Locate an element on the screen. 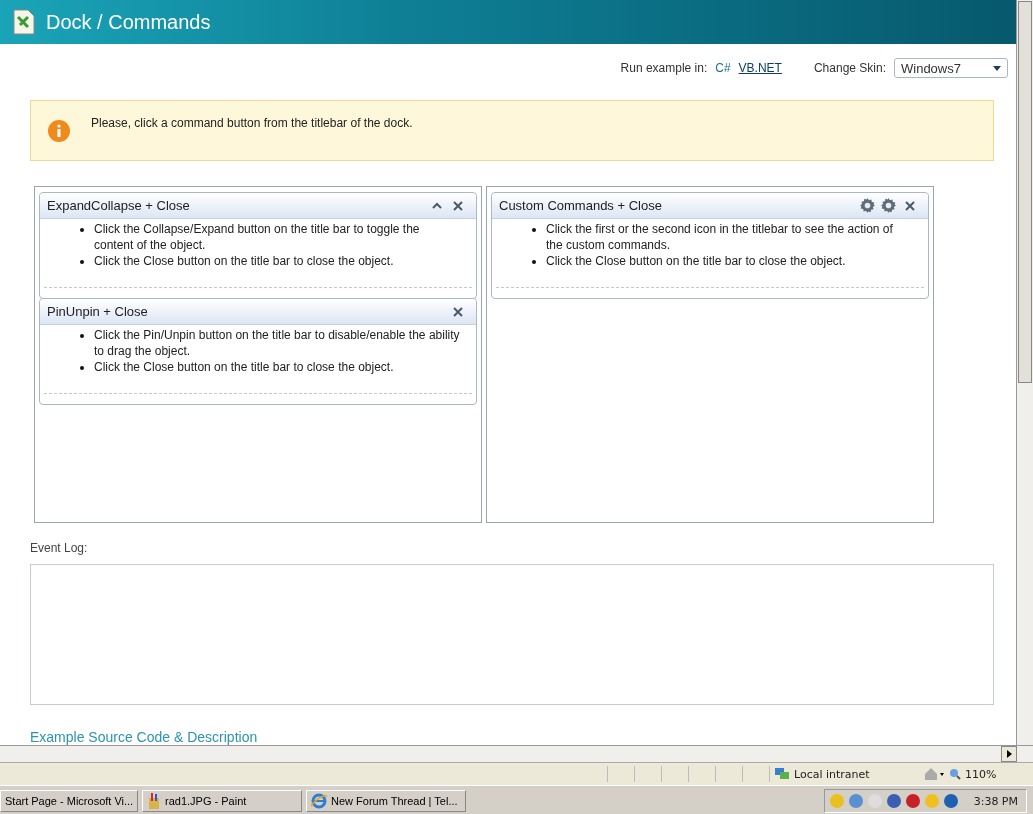 The height and width of the screenshot is (814, 1033). dock-titlebar: ExpandCollapse + Close is located at coordinates (258, 206).